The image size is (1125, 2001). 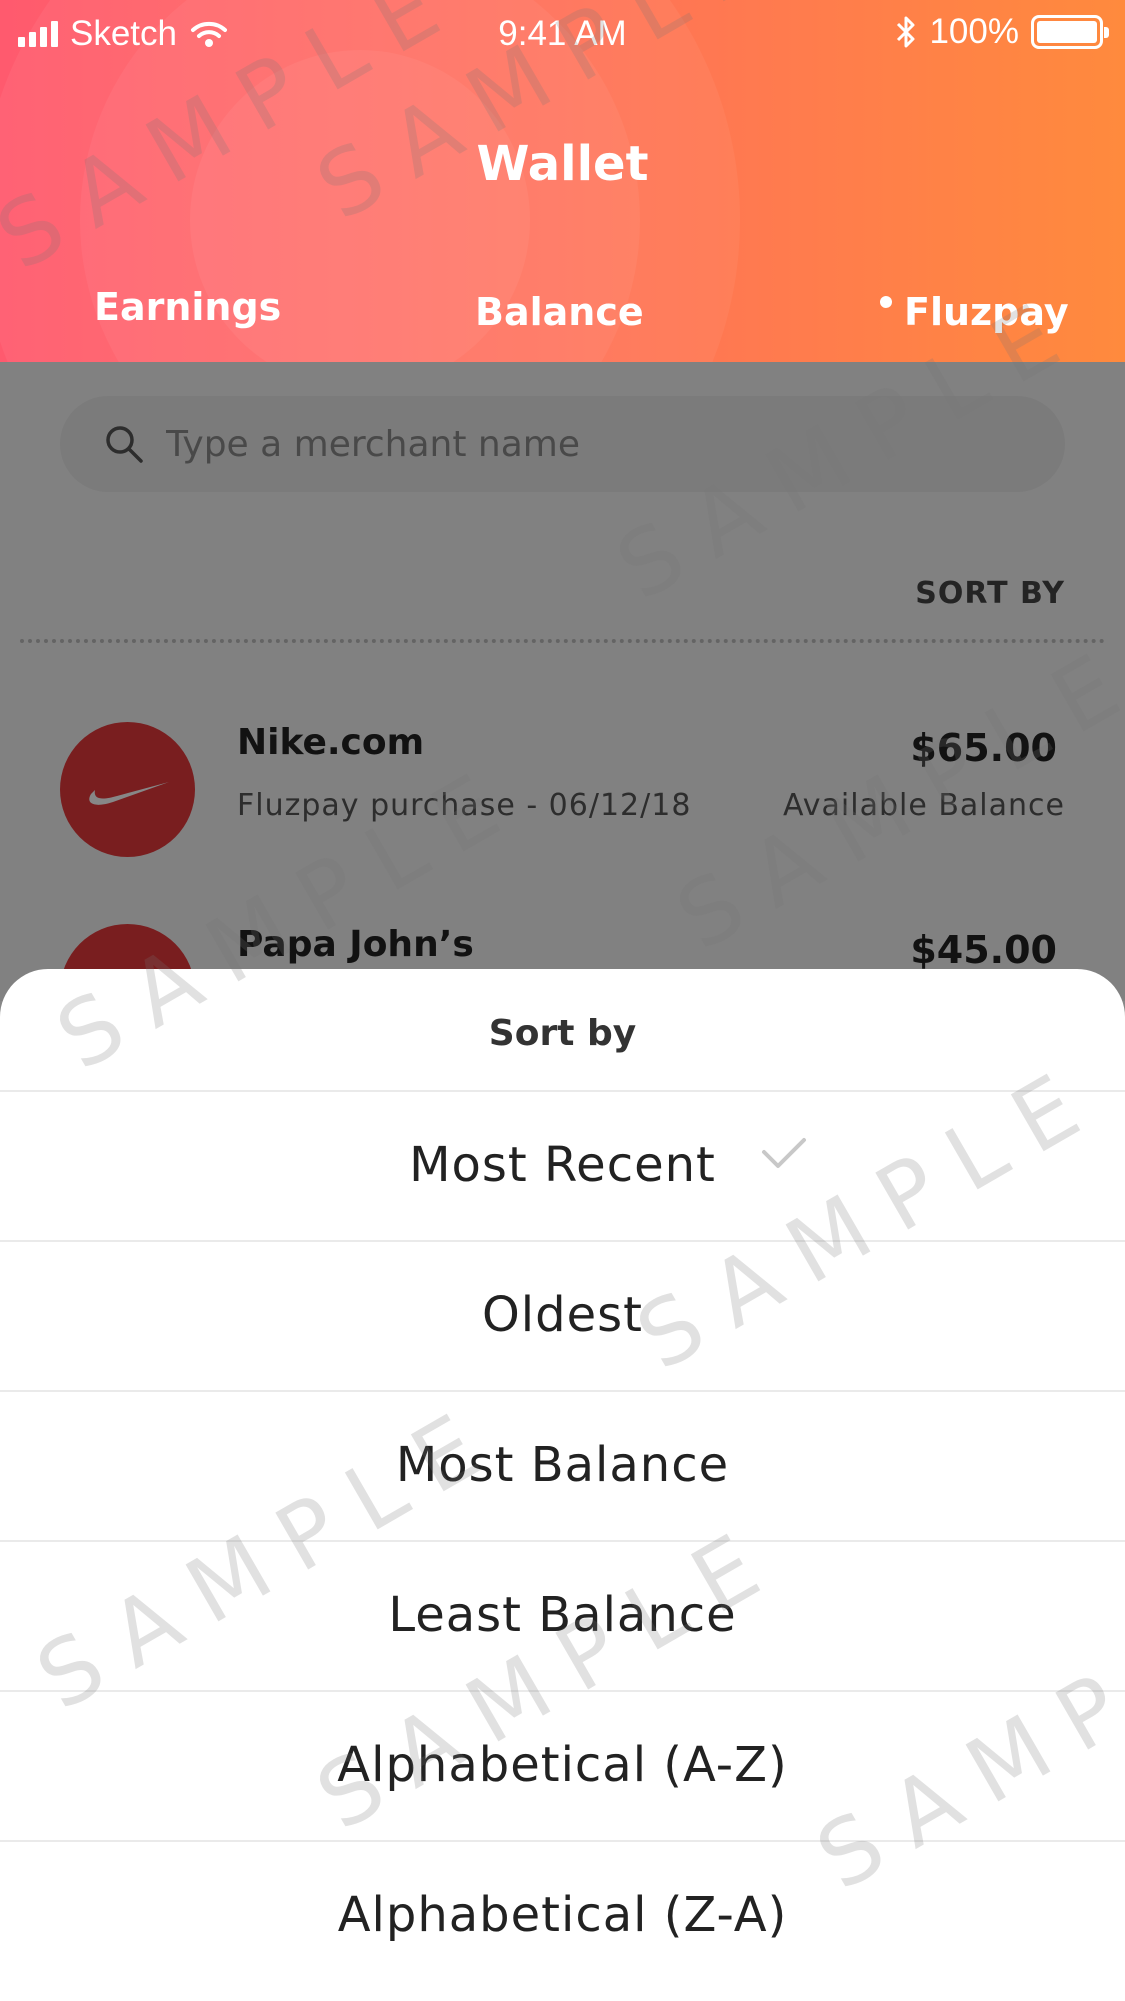 What do you see at coordinates (986, 312) in the screenshot?
I see `tab-fluzpay-label: Fluzpay` at bounding box center [986, 312].